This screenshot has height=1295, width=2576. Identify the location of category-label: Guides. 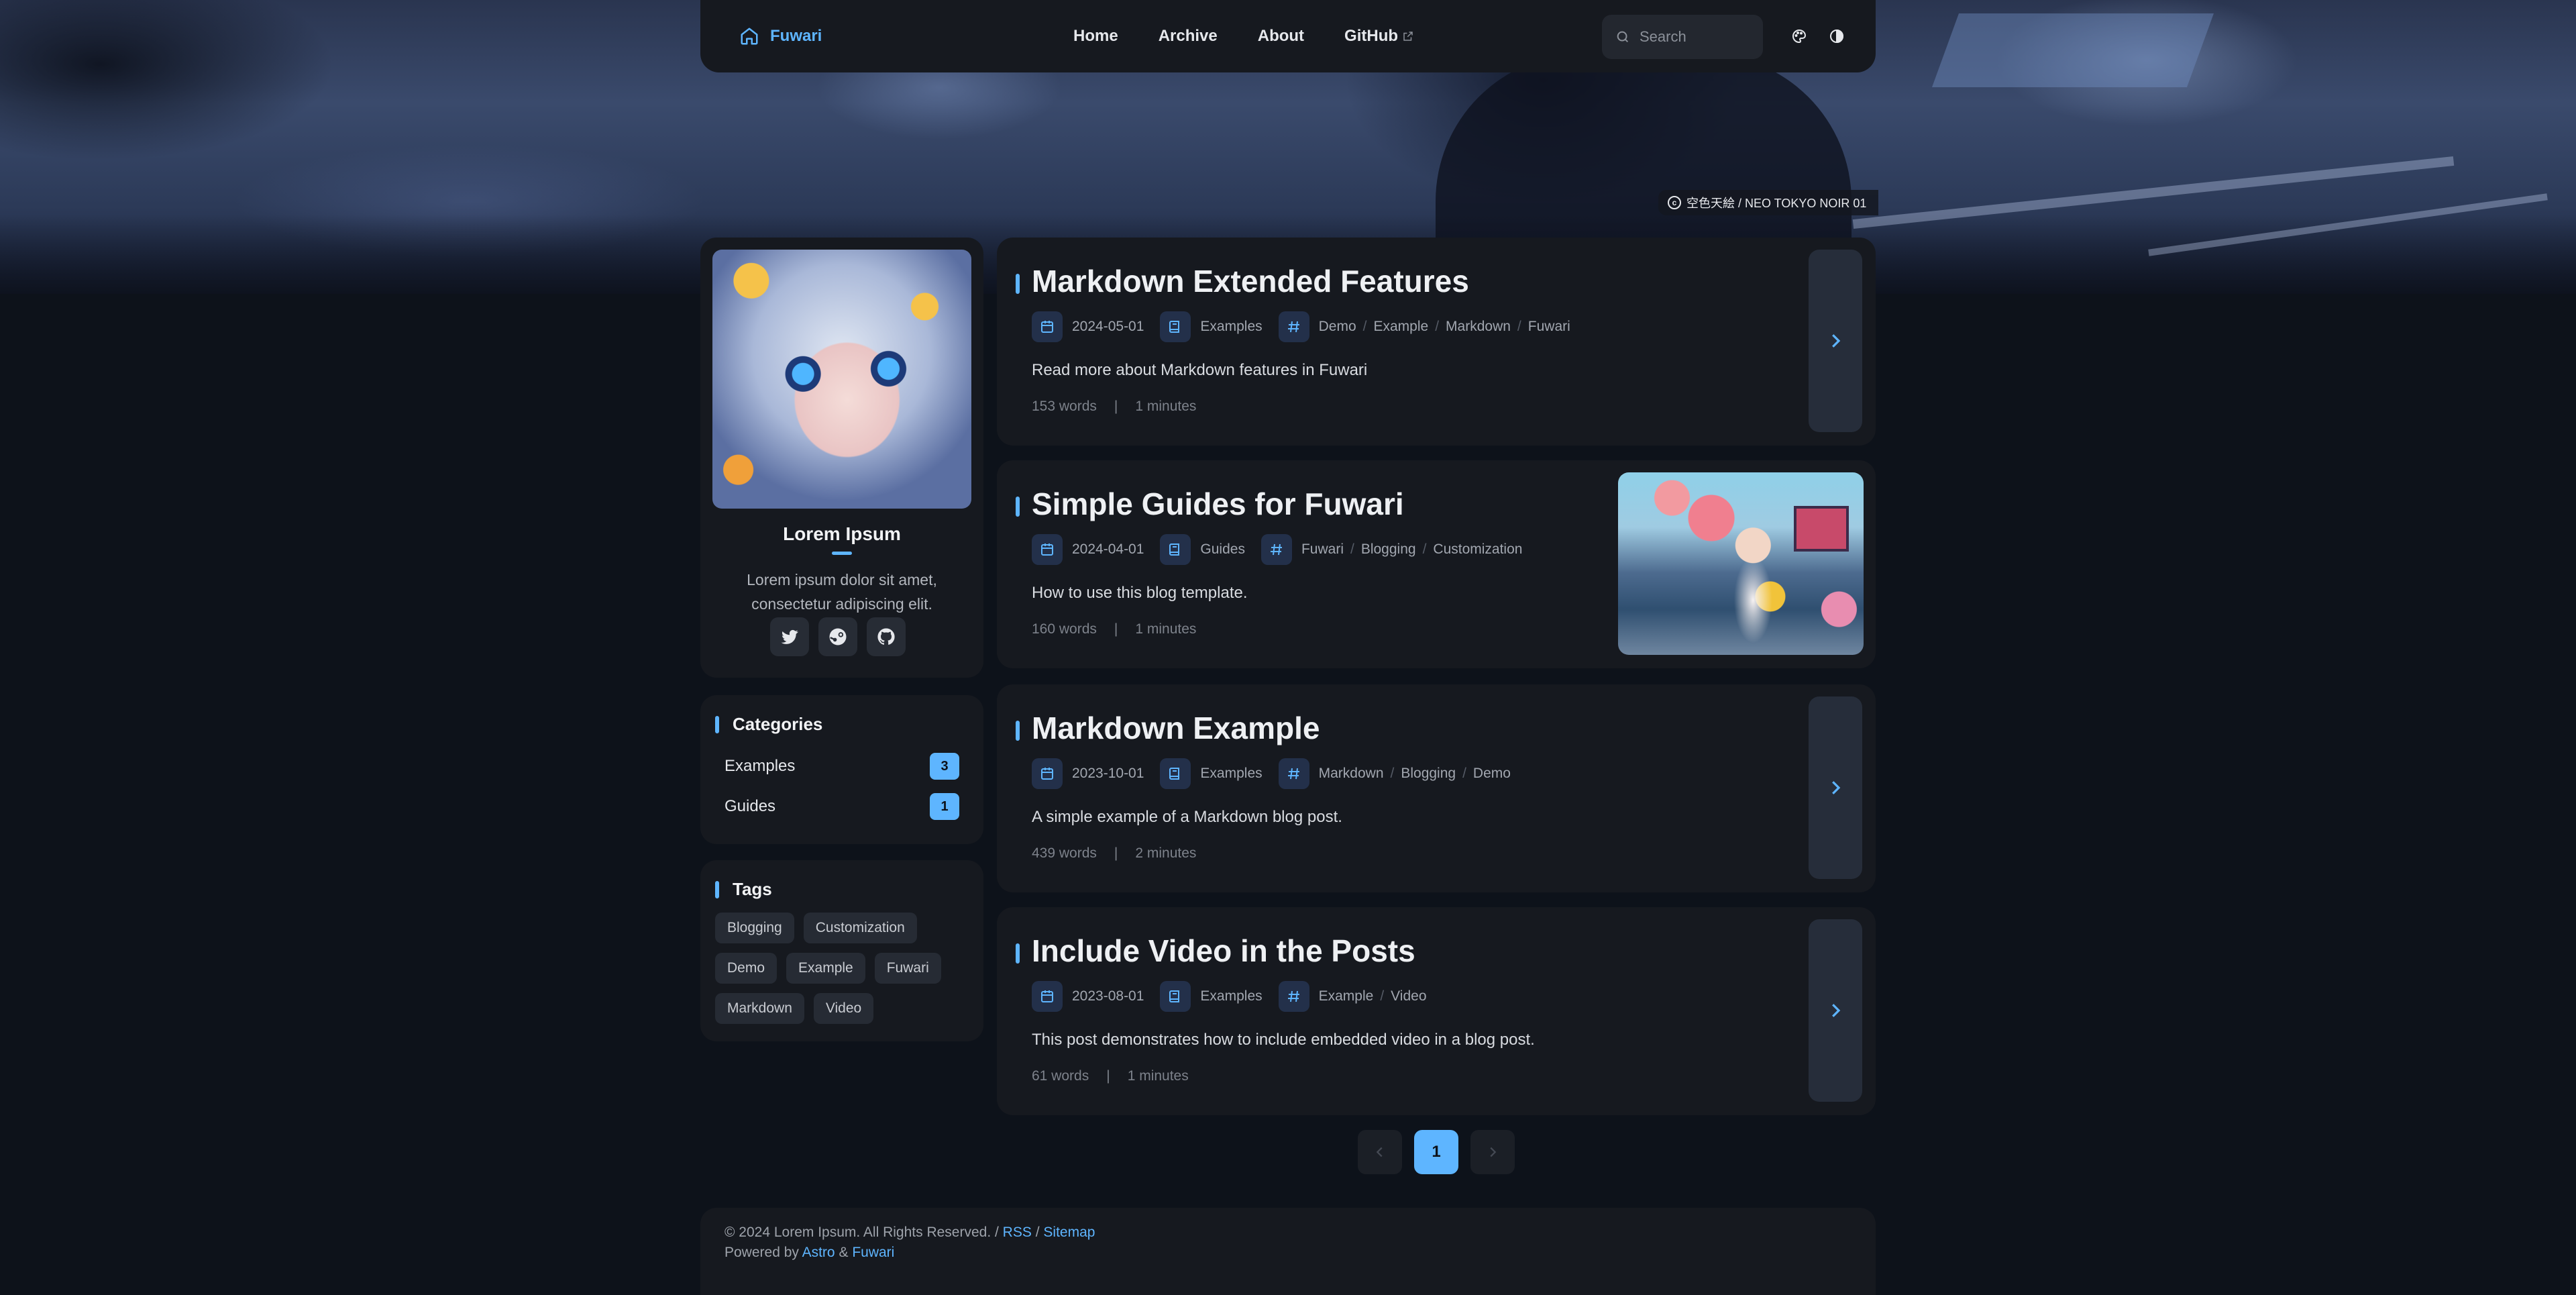
(750, 806).